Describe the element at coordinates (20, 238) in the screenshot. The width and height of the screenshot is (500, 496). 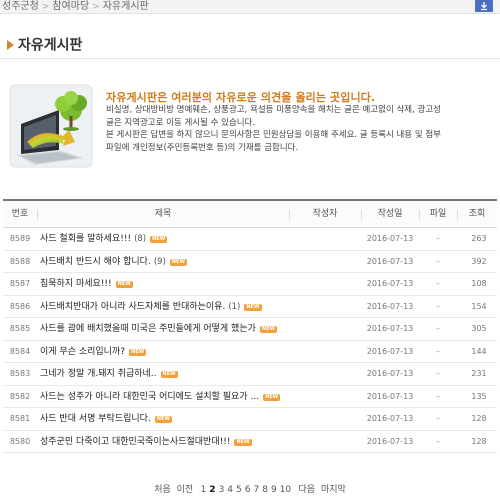
I see `post-number: 8589` at that location.